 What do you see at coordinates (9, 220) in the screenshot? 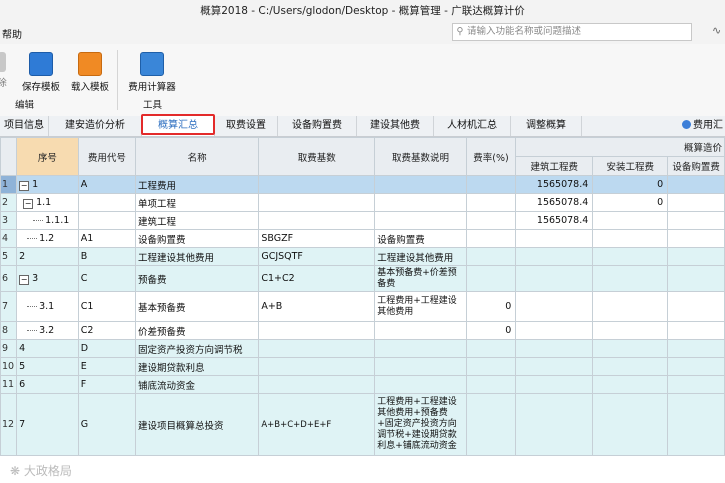
I see `row-number: 3` at bounding box center [9, 220].